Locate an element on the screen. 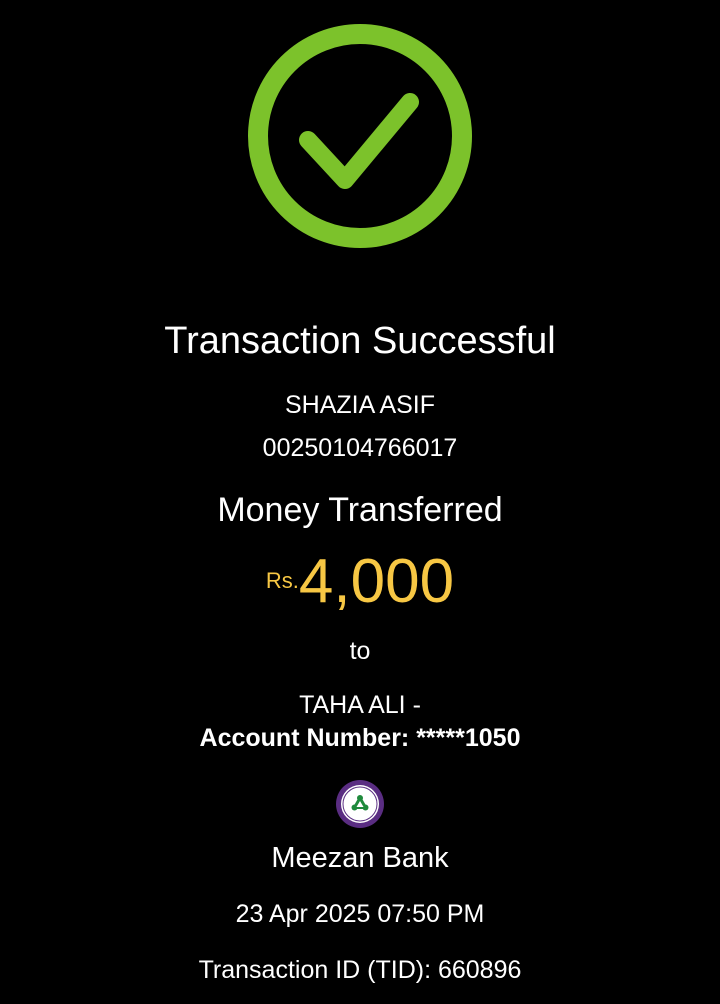 The height and width of the screenshot is (1004, 720). sender-name: SHAZIA ASIF is located at coordinates (360, 405).